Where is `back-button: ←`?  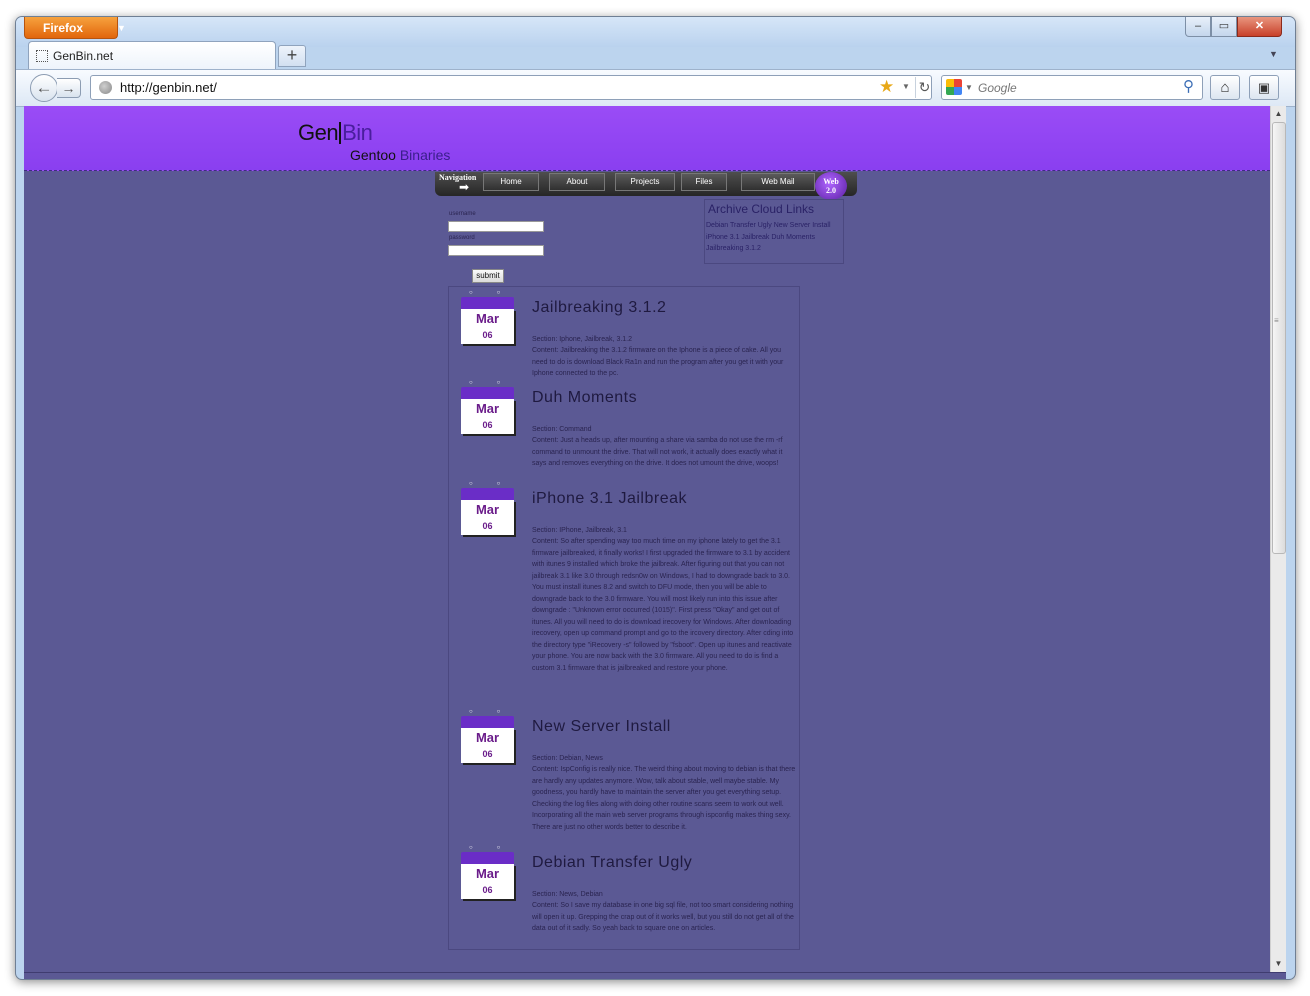 back-button: ← is located at coordinates (44, 88).